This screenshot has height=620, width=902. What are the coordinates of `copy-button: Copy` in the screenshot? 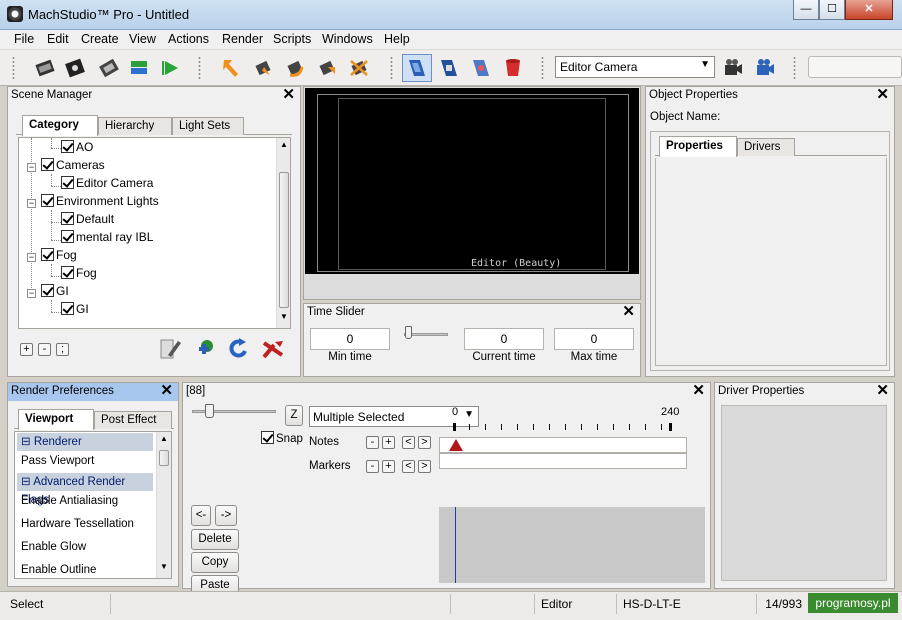 It's located at (215, 562).